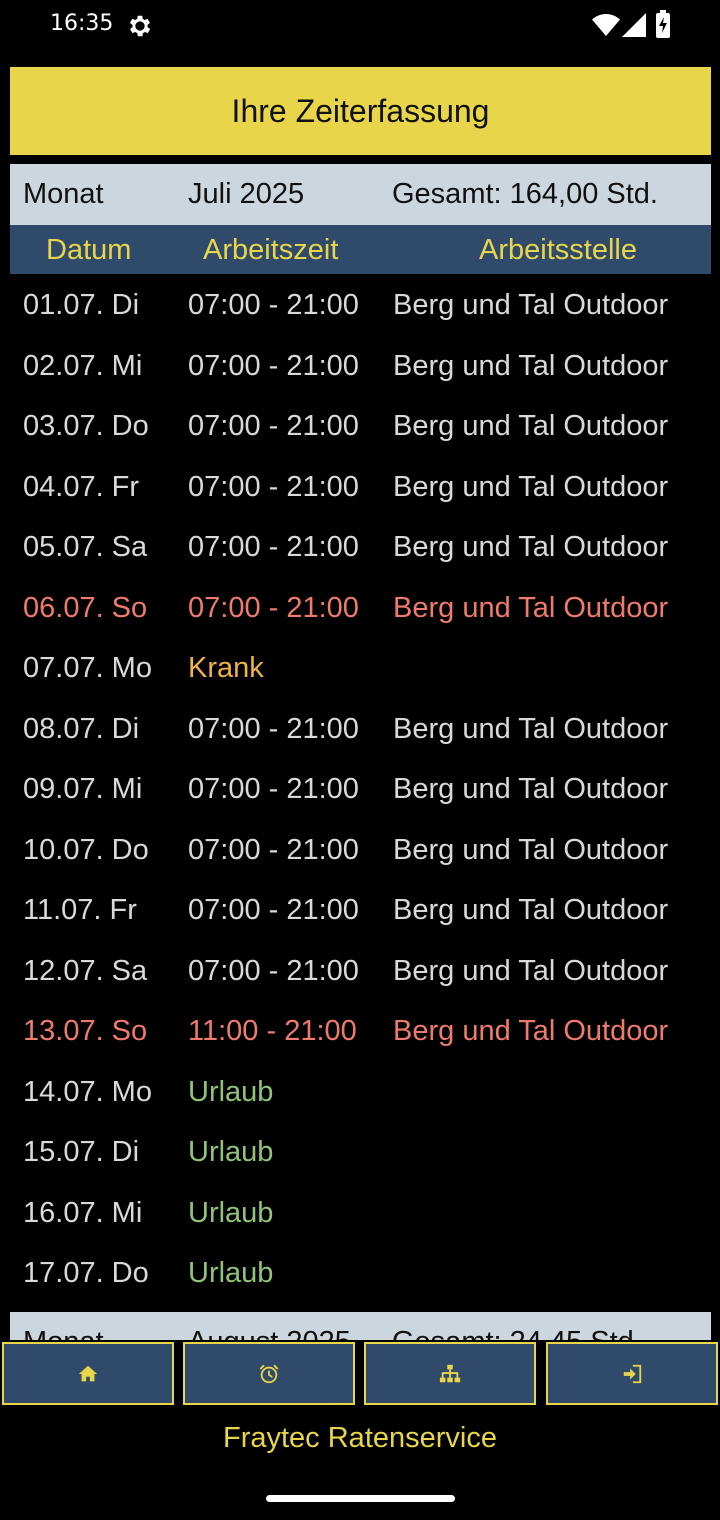 This screenshot has height=1520, width=720. What do you see at coordinates (272, 1031) in the screenshot?
I see `row-worktime: 11:00 - 21:00` at bounding box center [272, 1031].